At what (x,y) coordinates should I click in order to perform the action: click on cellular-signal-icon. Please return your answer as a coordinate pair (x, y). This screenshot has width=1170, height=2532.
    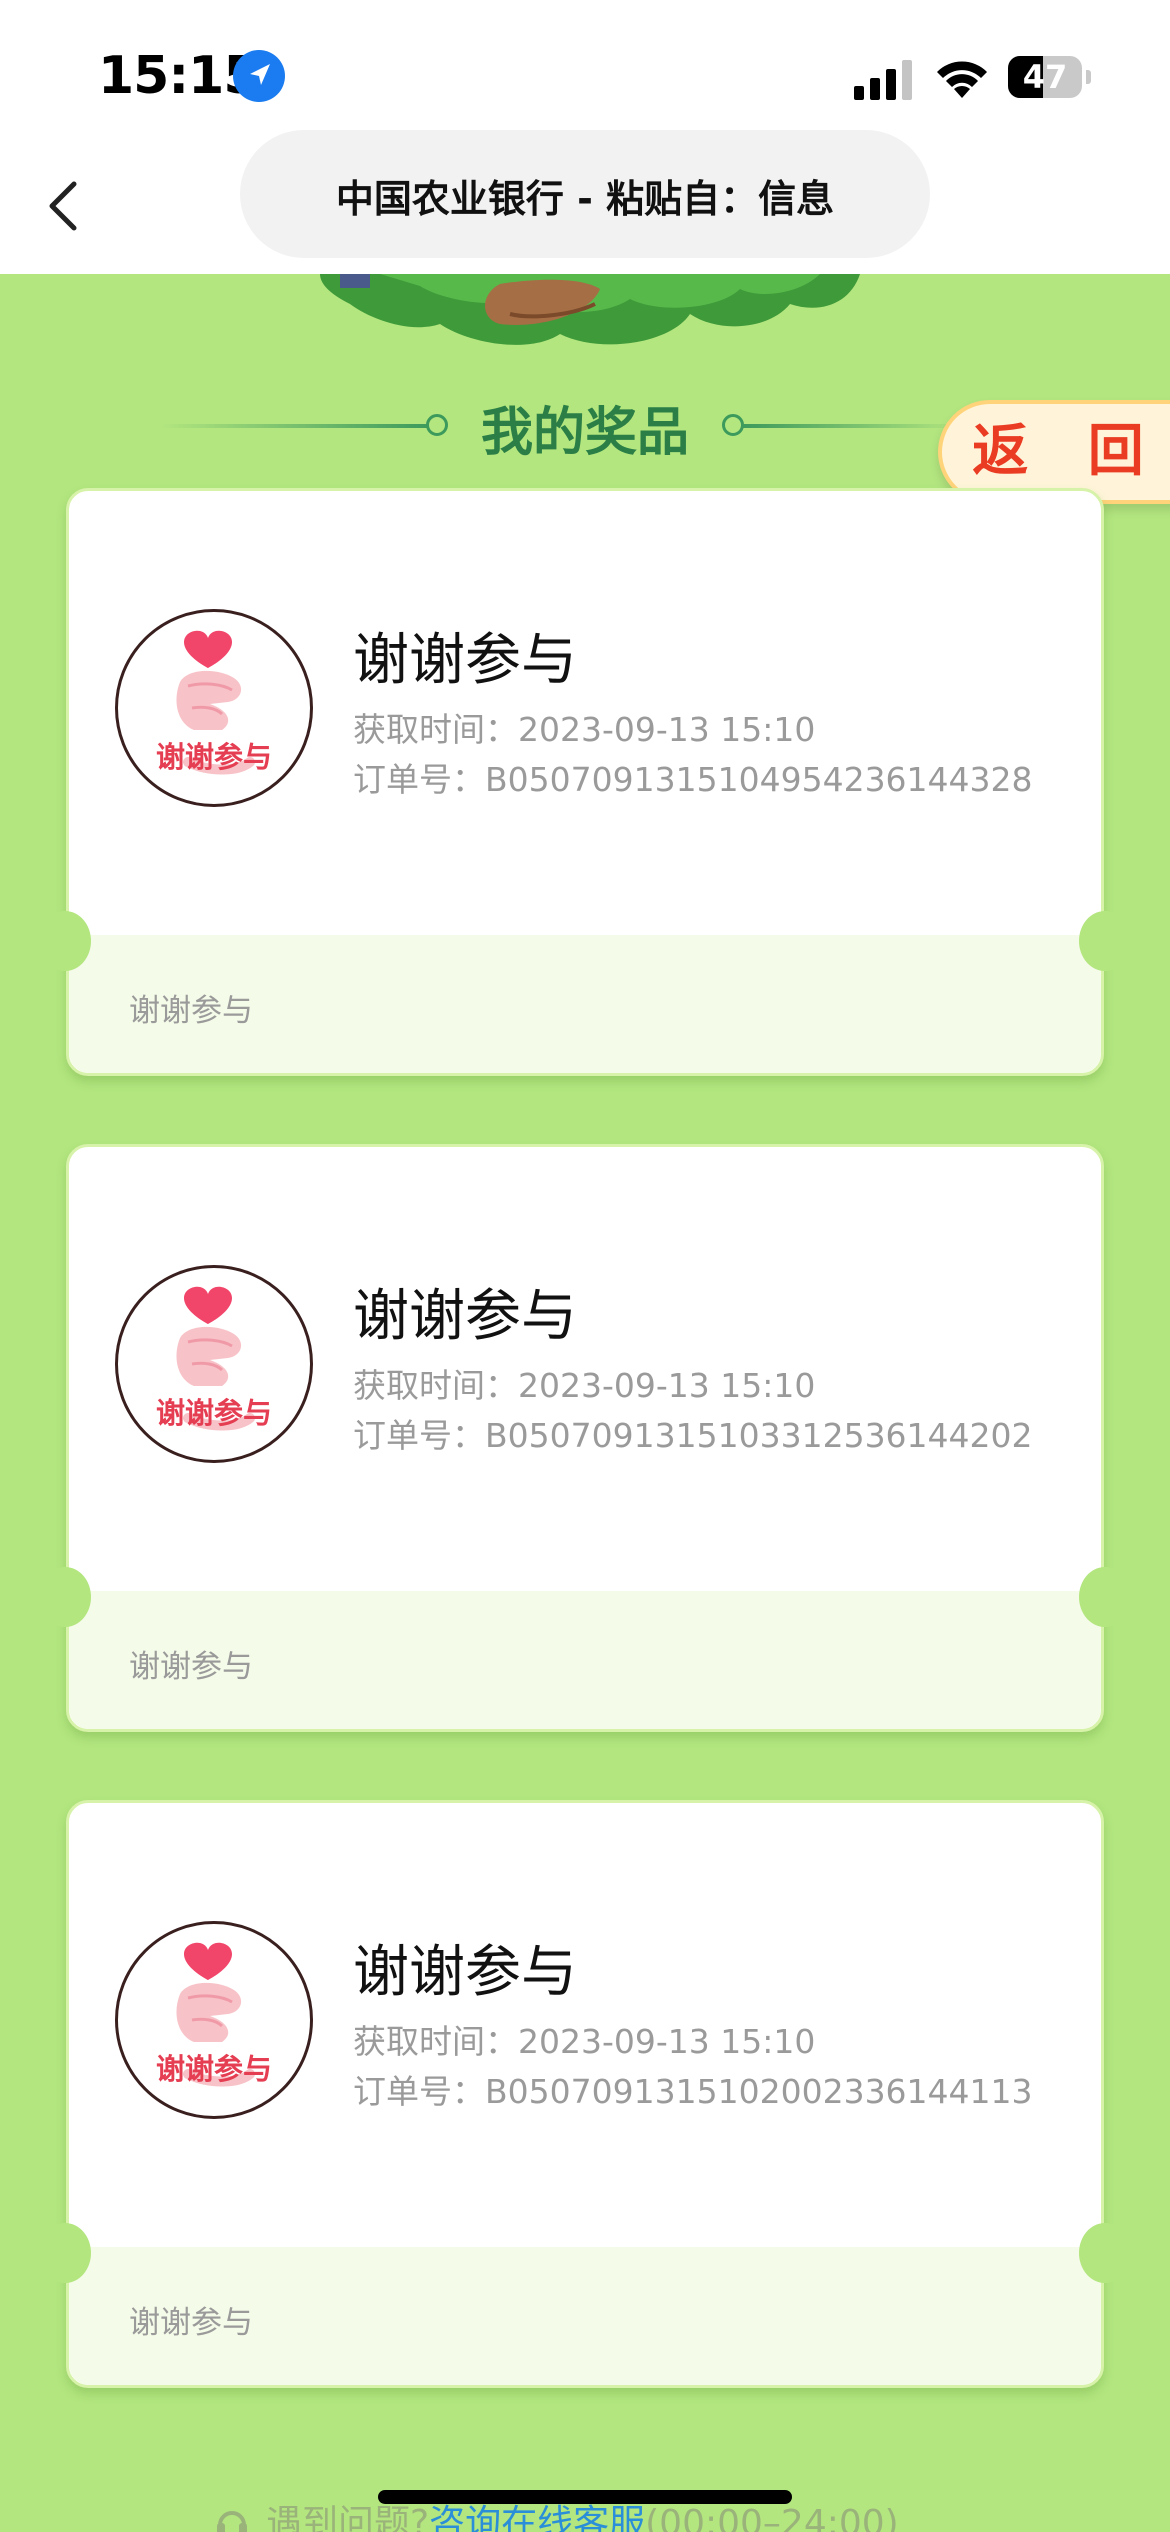
    Looking at the image, I should click on (883, 80).